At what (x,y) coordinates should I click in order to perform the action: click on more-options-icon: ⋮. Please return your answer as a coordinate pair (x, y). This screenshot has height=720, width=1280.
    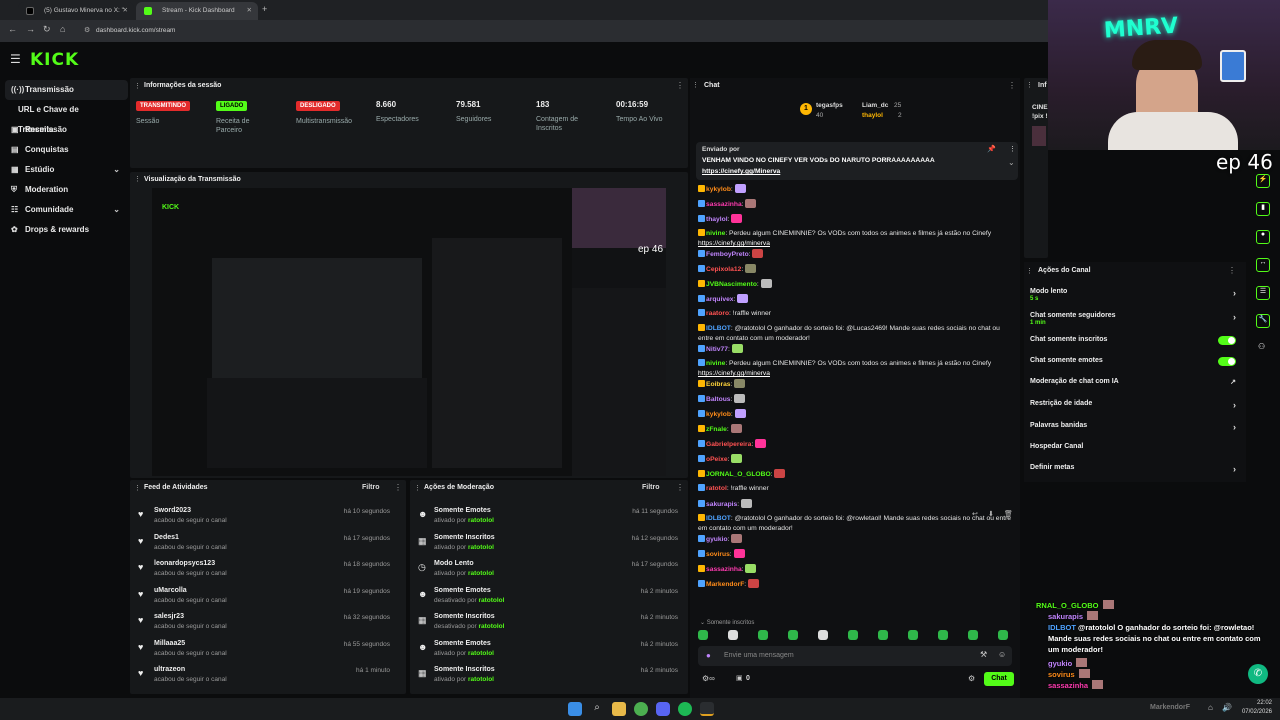
    Looking at the image, I should click on (680, 487).